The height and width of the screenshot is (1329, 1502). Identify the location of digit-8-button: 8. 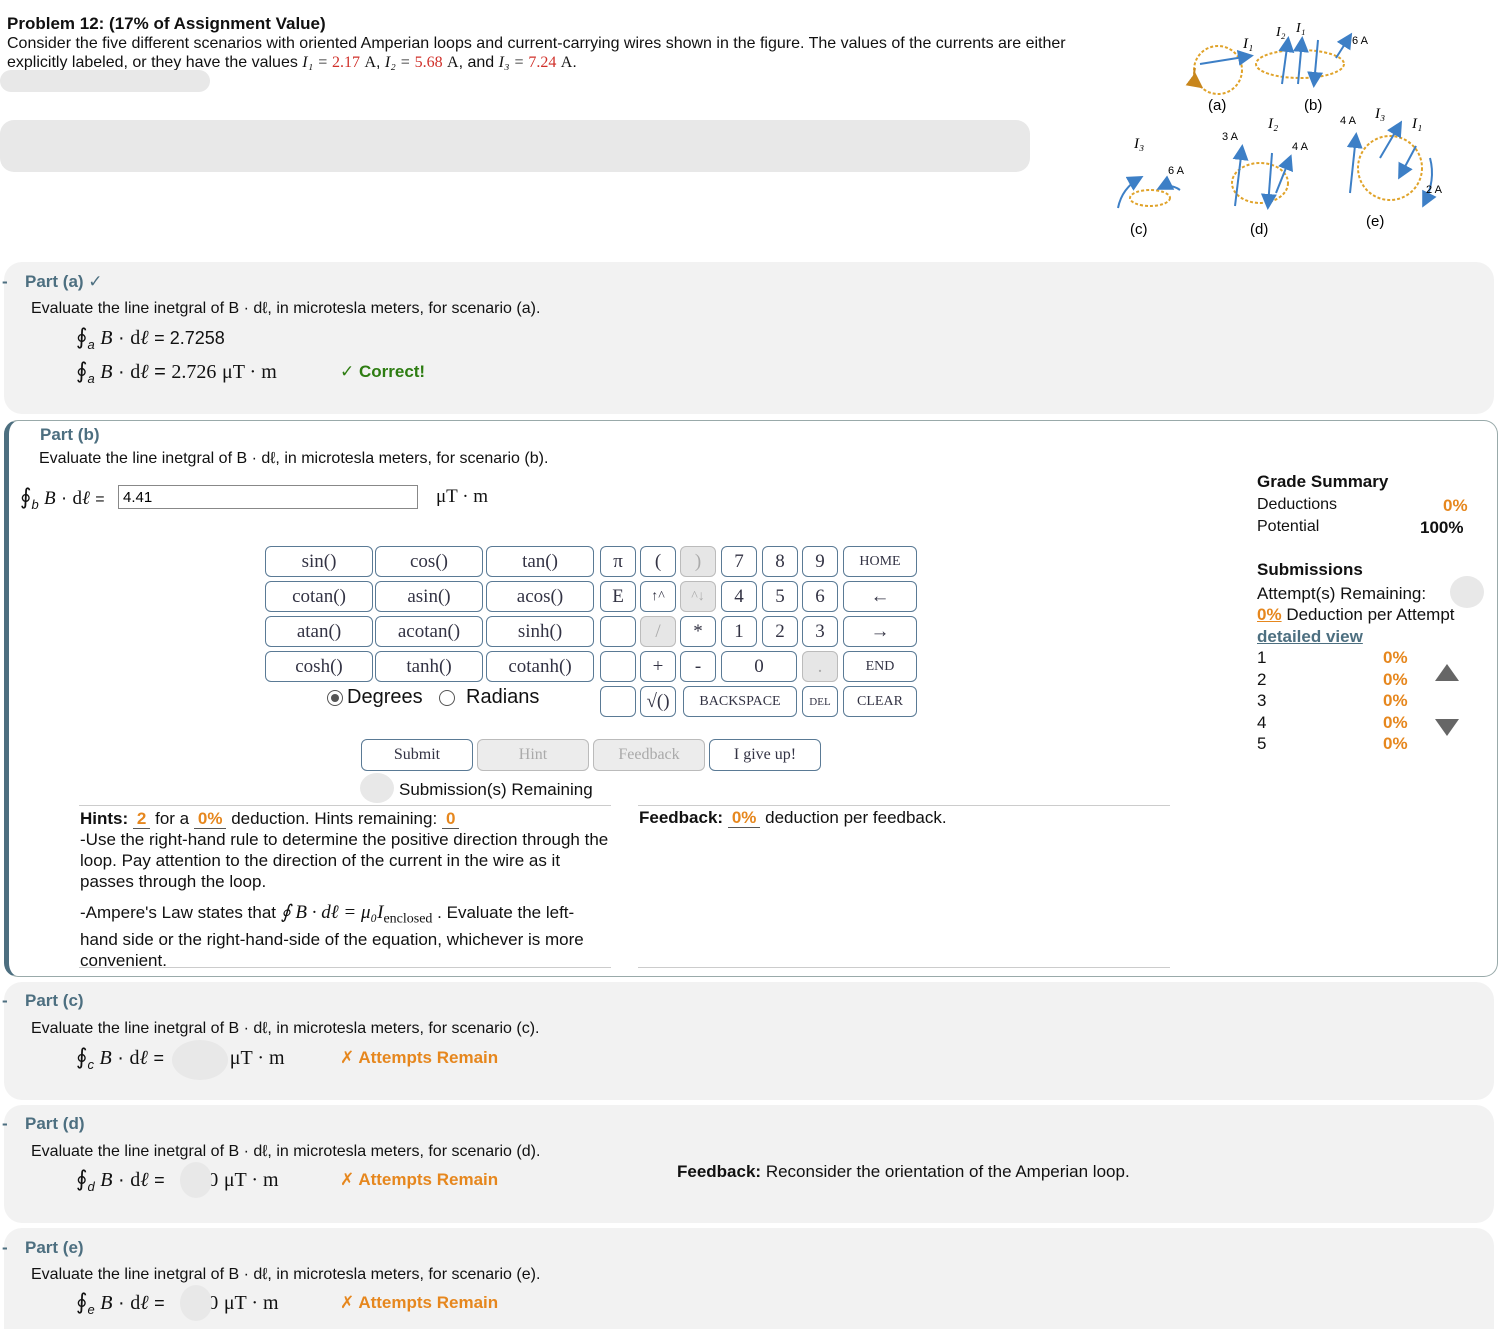
(780, 561).